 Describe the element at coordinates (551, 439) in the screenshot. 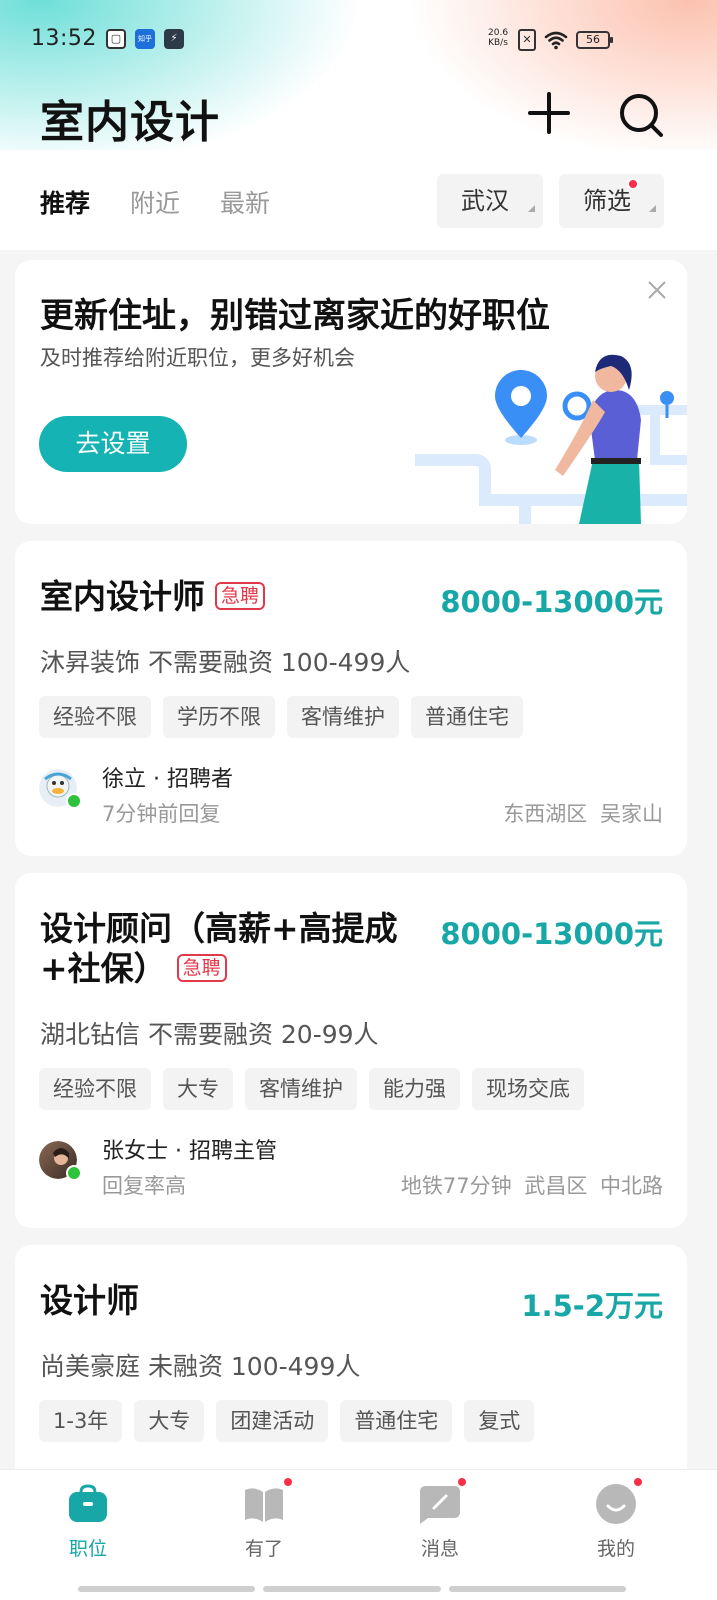

I see `location-illustration` at that location.